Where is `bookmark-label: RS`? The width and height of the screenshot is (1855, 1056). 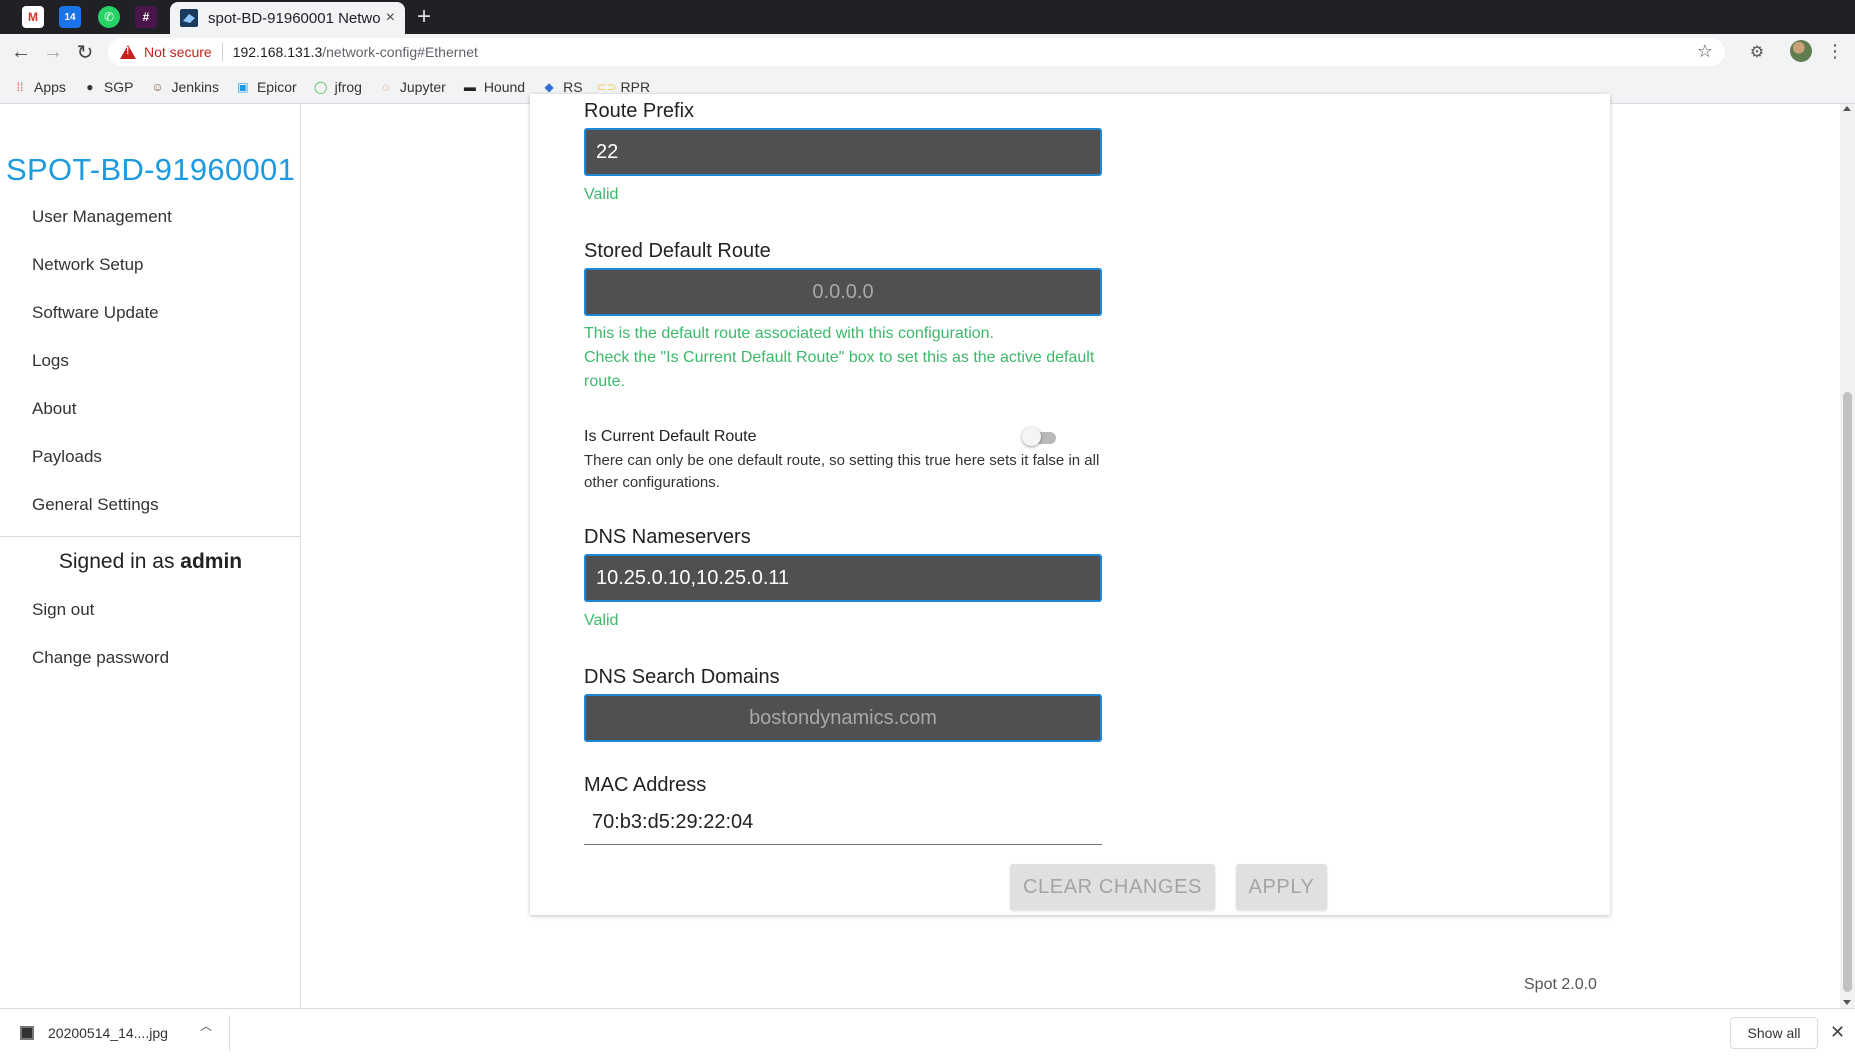 bookmark-label: RS is located at coordinates (573, 86).